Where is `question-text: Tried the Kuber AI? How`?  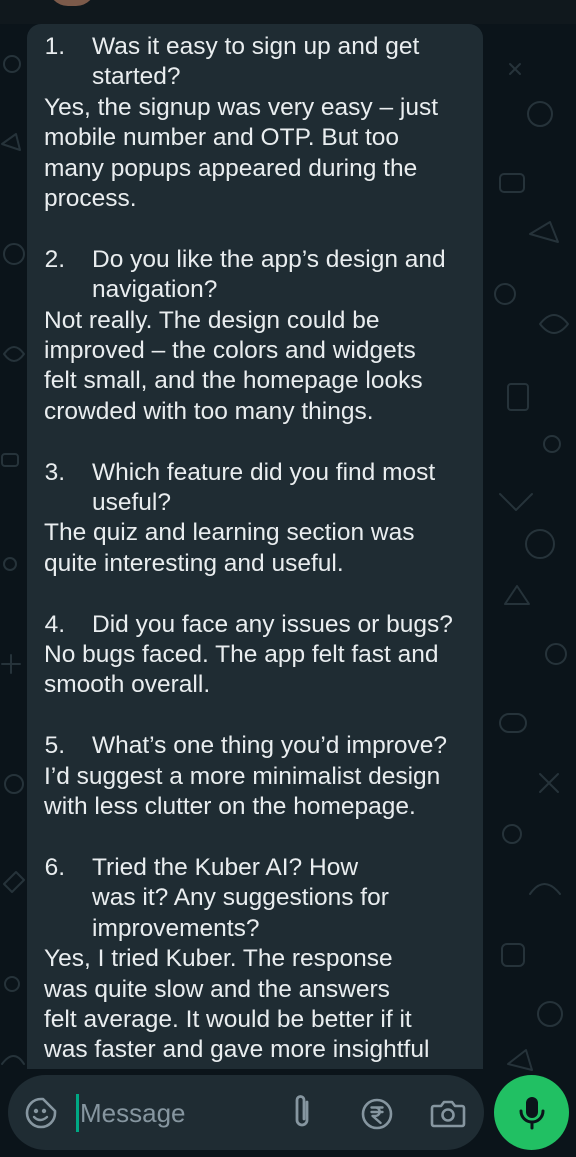
question-text: Tried the Kuber AI? How is located at coordinates (225, 867).